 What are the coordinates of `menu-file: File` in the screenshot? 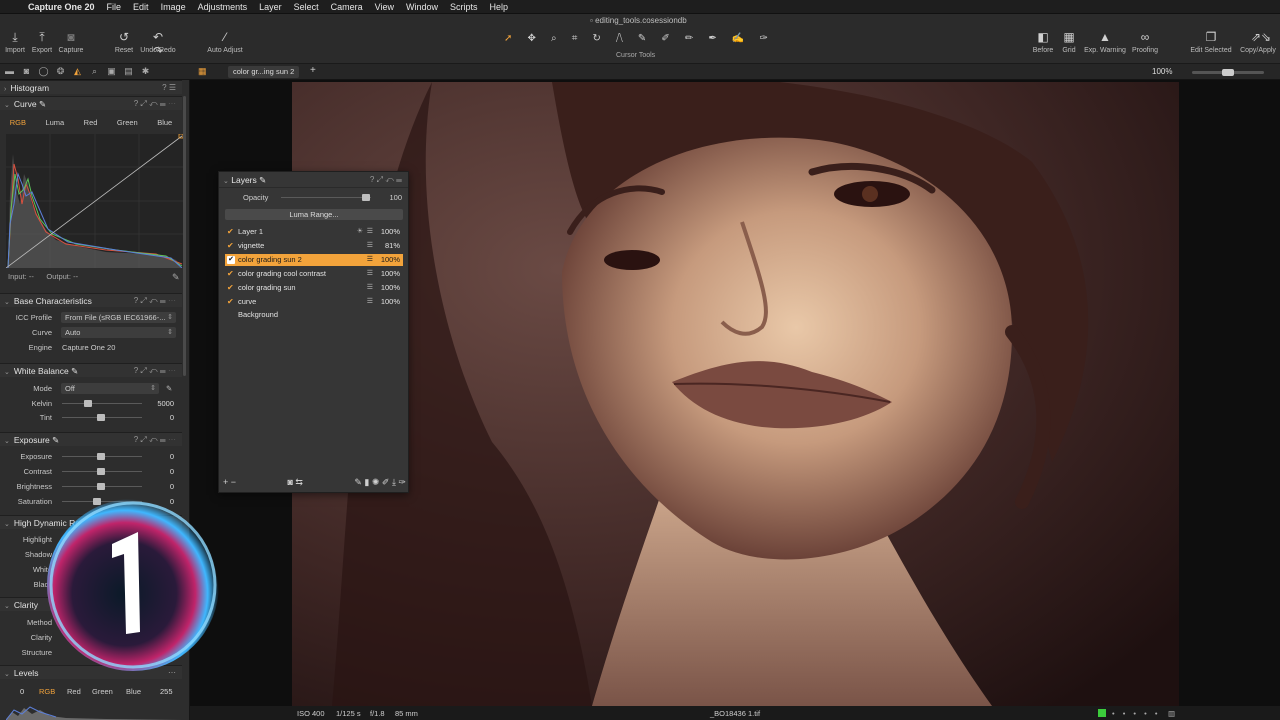 It's located at (114, 7).